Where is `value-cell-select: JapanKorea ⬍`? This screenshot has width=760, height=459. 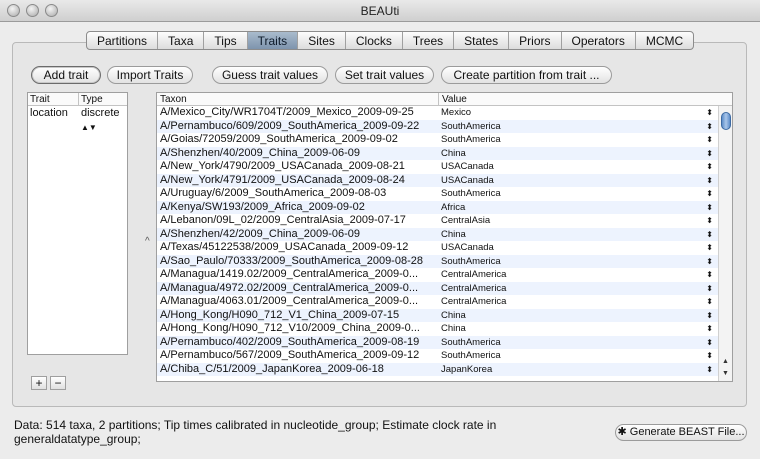
value-cell-select: JapanKorea ⬍ is located at coordinates (579, 370).